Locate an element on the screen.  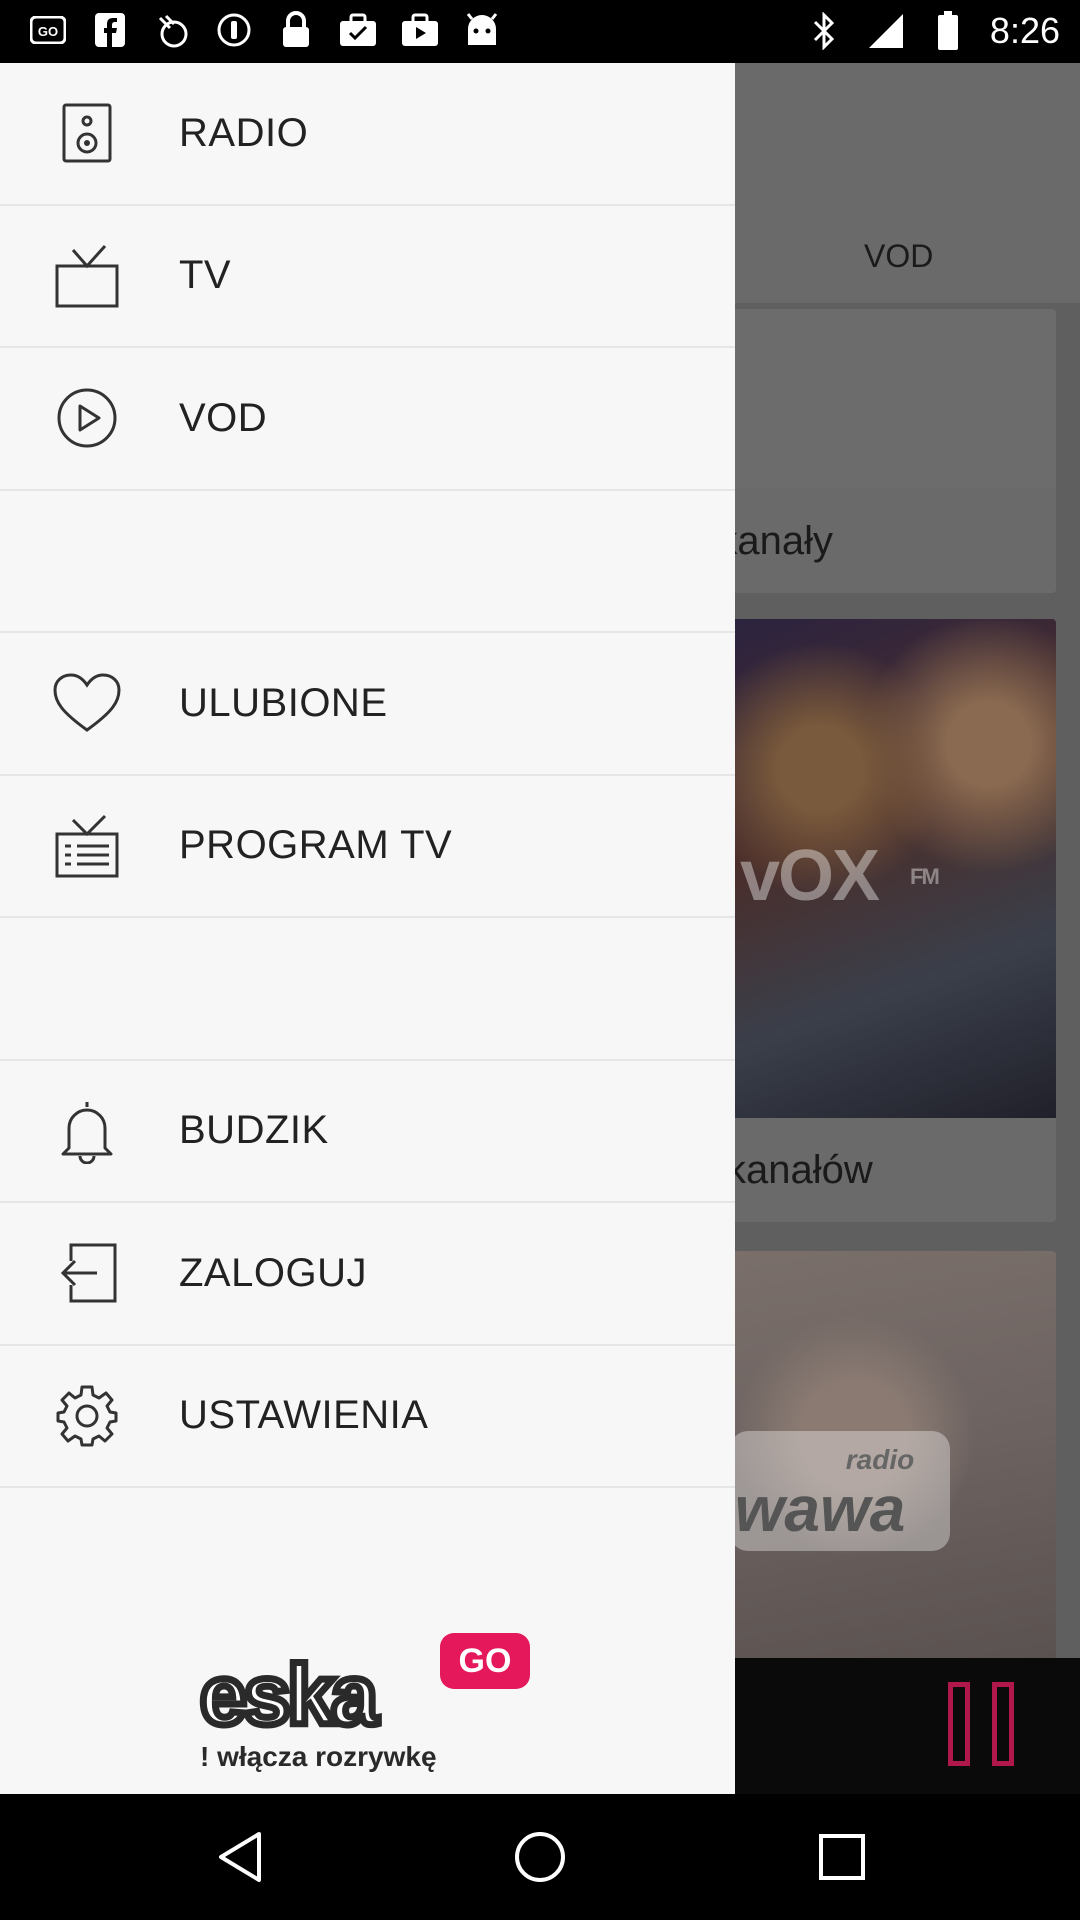
facebook-icon is located at coordinates (110, 30).